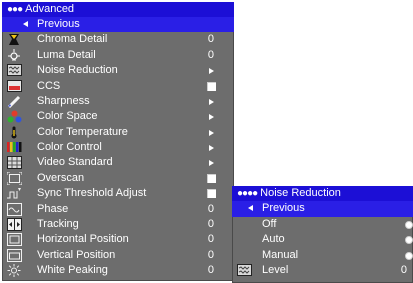  I want to click on color-space-icon, so click(14, 116).